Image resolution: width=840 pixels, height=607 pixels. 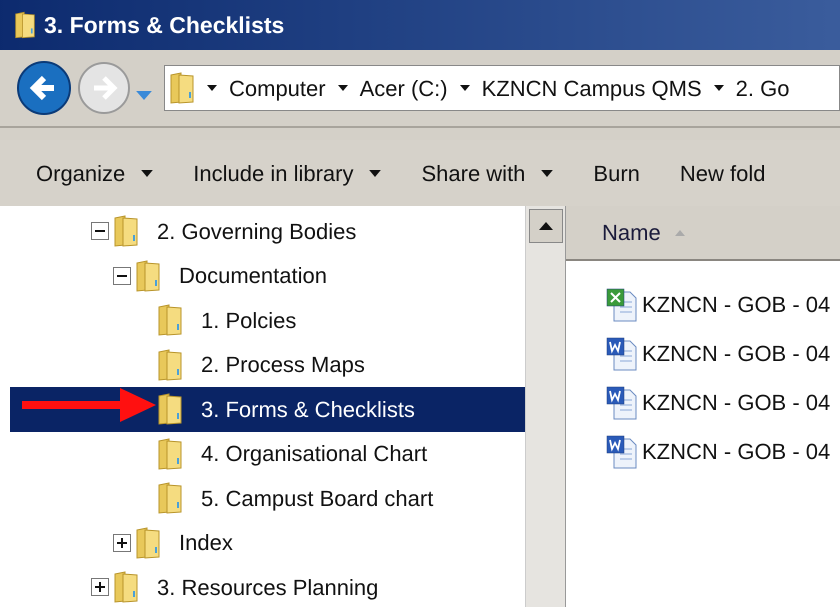 What do you see at coordinates (267, 542) in the screenshot?
I see `tree-item: Index` at bounding box center [267, 542].